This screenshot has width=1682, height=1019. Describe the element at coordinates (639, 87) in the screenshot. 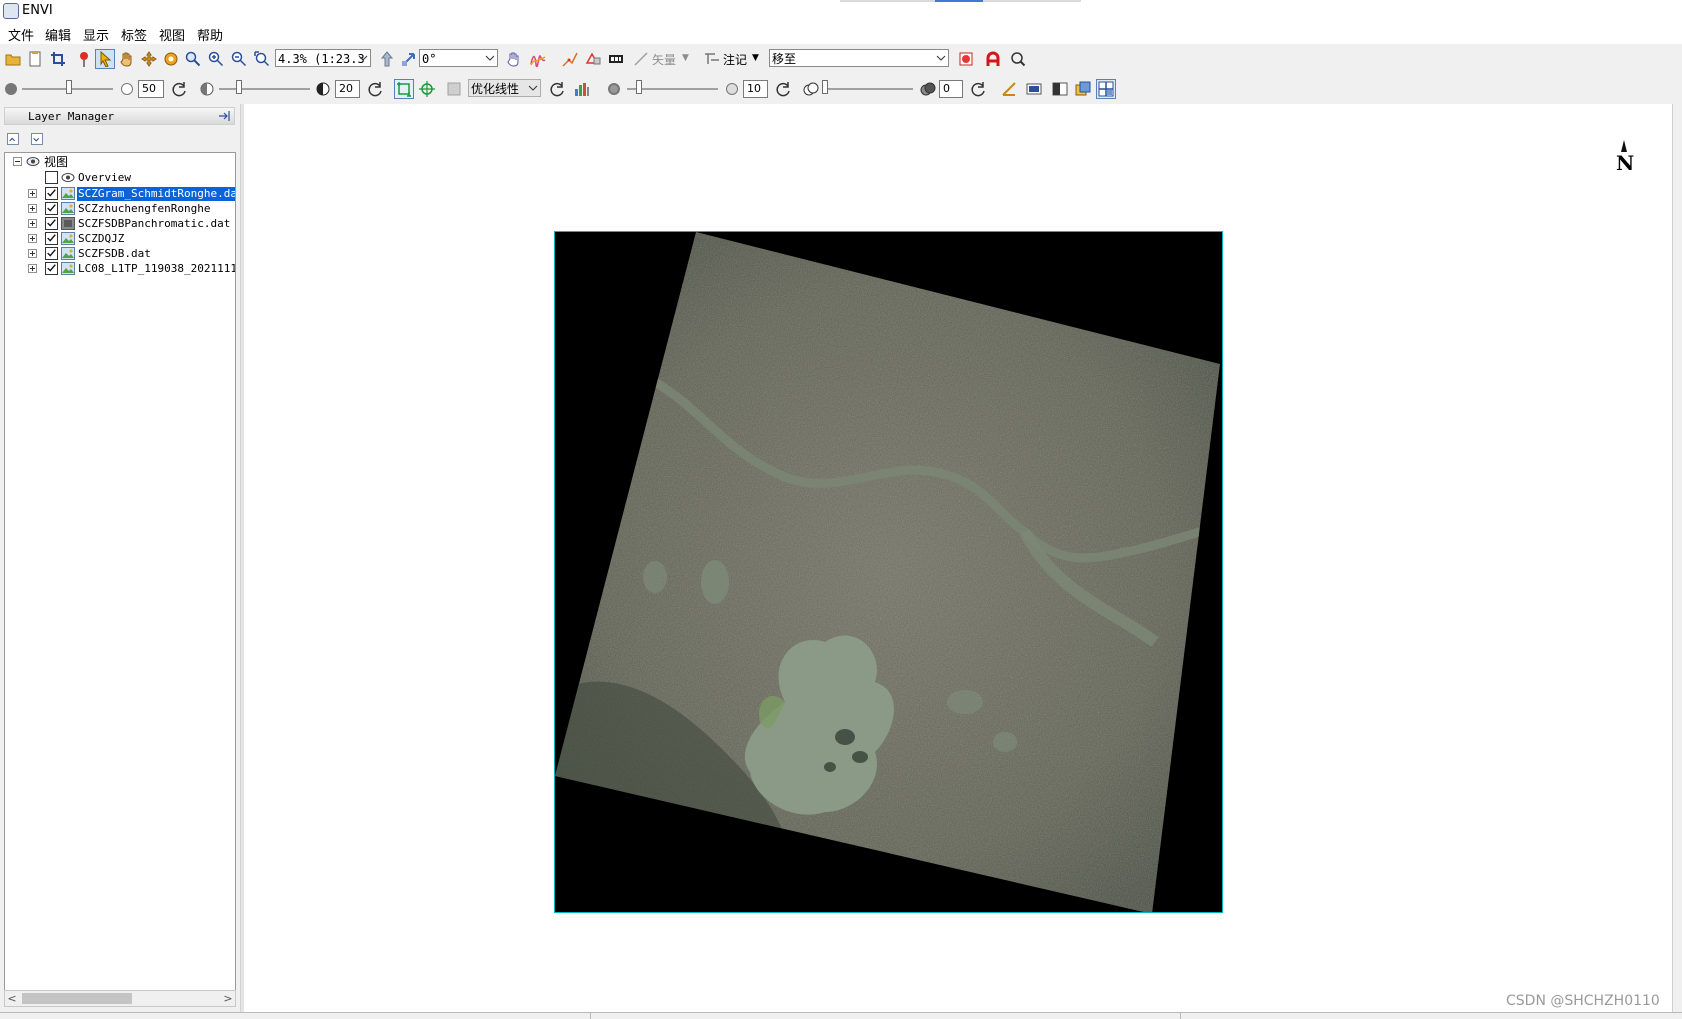

I see `sharpen-slider-thumb` at that location.